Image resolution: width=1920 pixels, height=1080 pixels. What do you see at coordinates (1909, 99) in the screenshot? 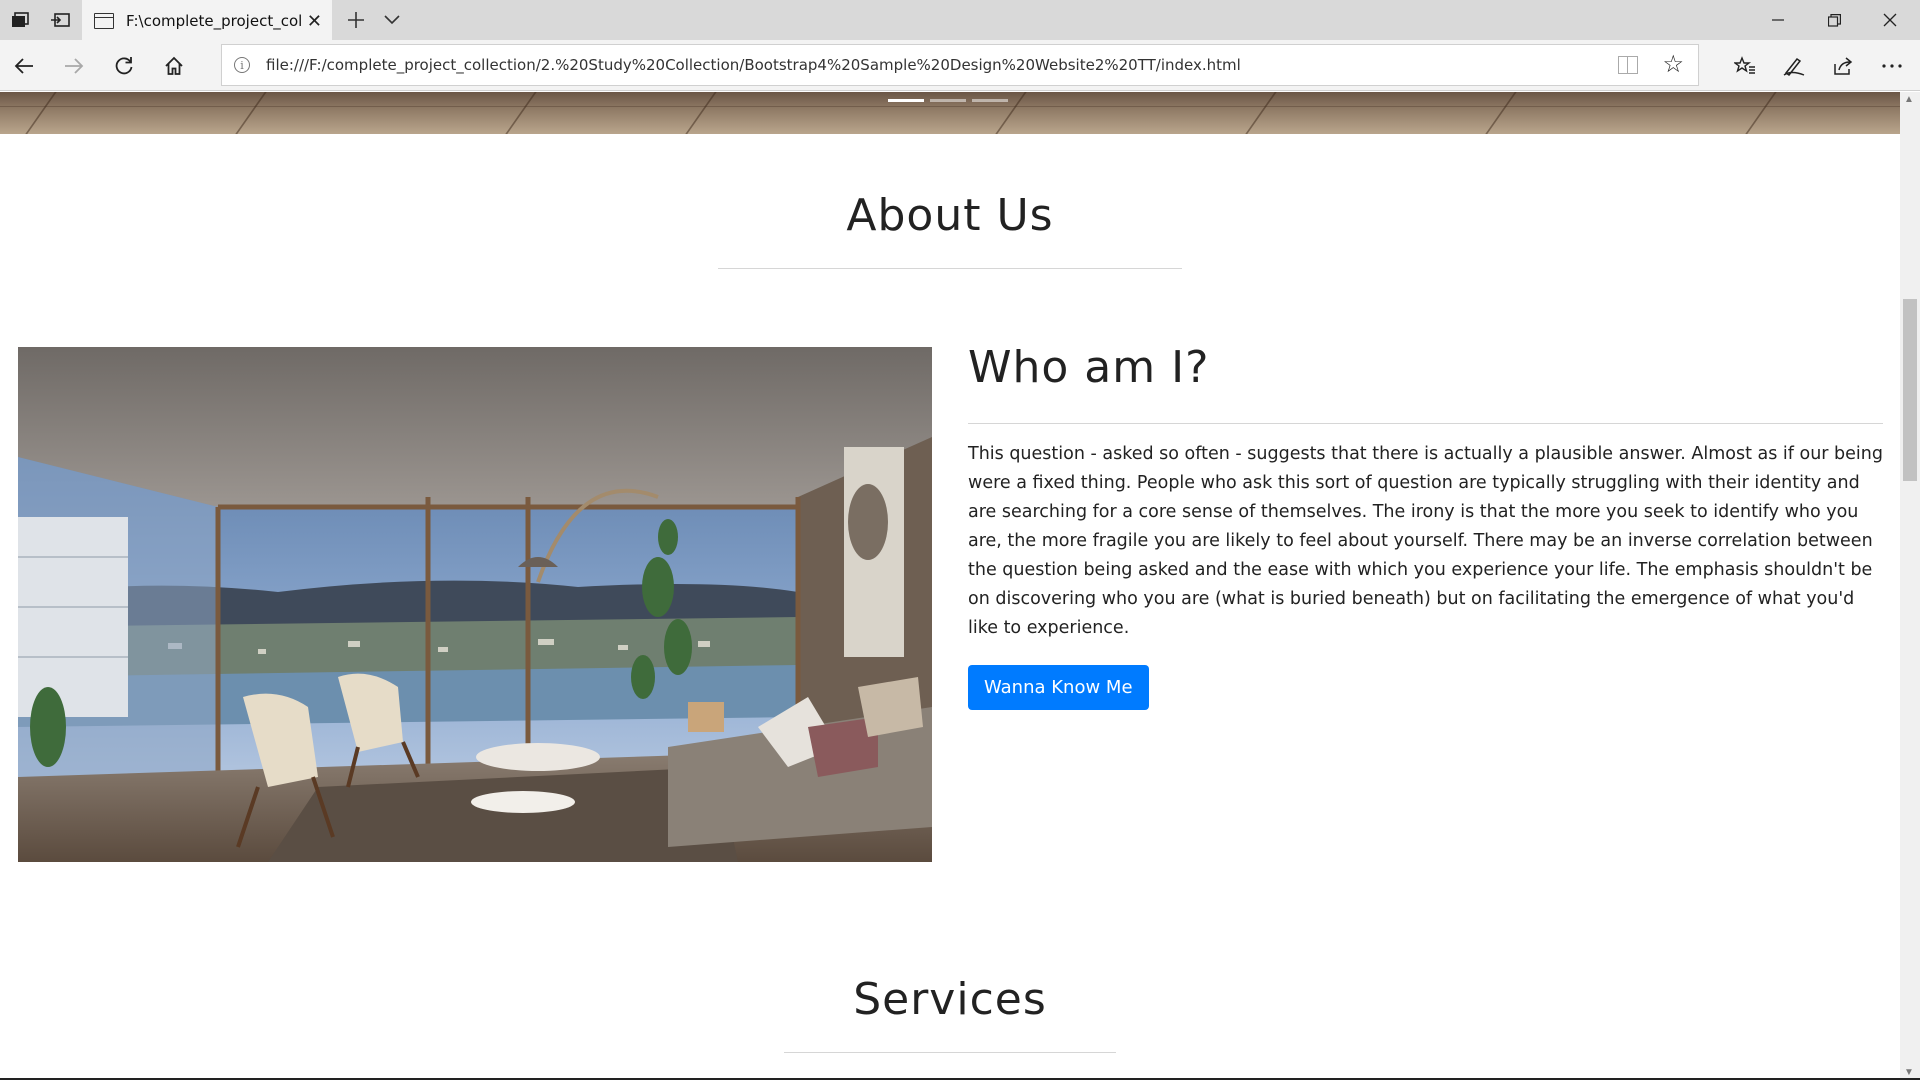
I see `scroll-up-icon: ▲` at bounding box center [1909, 99].